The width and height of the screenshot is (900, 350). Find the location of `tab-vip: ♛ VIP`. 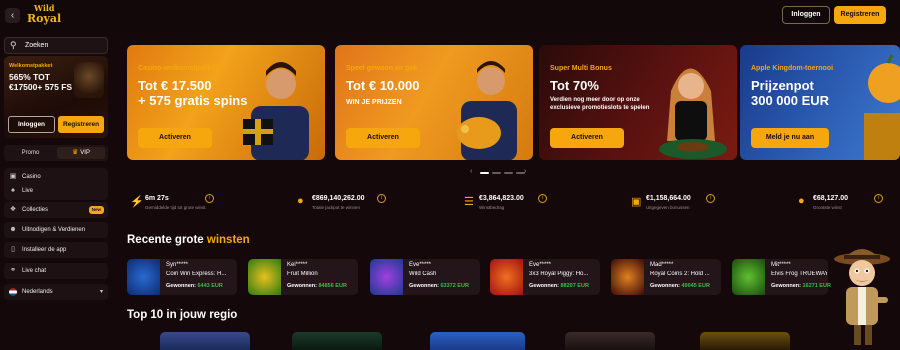

tab-vip: ♛ VIP is located at coordinates (81, 153).